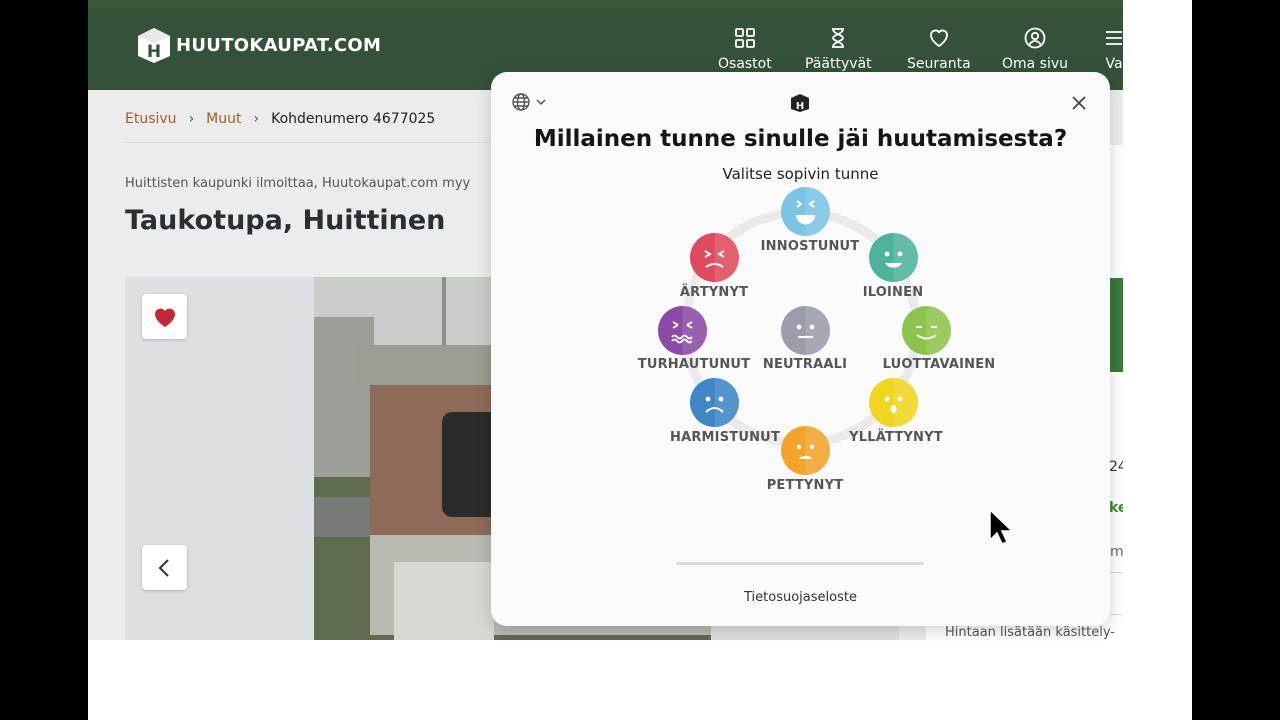  What do you see at coordinates (694, 364) in the screenshot?
I see `emotion-turhautunut-label: TURHAUTUNUT` at bounding box center [694, 364].